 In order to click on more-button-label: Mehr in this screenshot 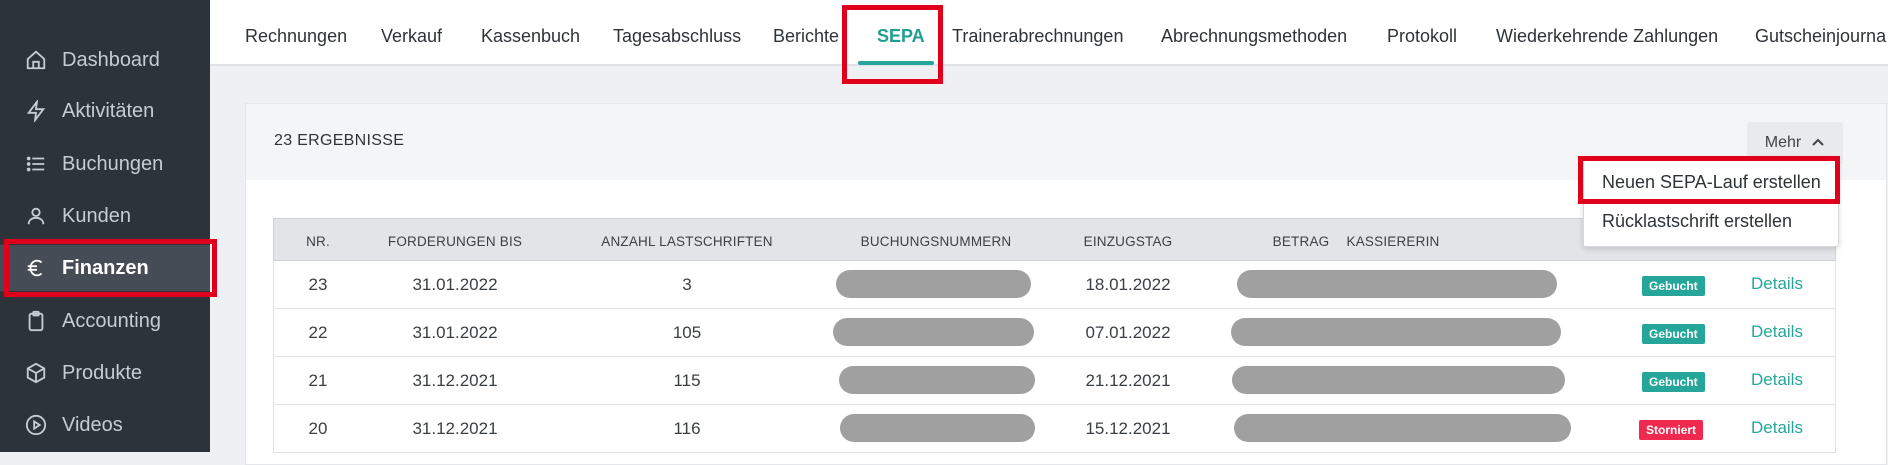, I will do `click(1783, 142)`.